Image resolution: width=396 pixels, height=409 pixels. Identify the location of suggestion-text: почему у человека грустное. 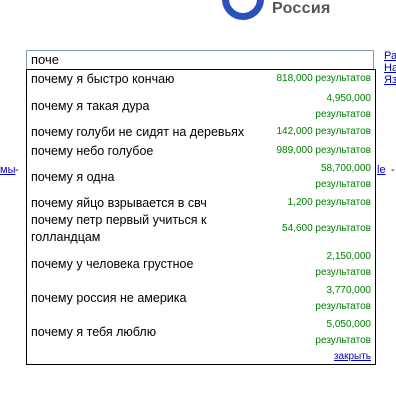
(112, 264).